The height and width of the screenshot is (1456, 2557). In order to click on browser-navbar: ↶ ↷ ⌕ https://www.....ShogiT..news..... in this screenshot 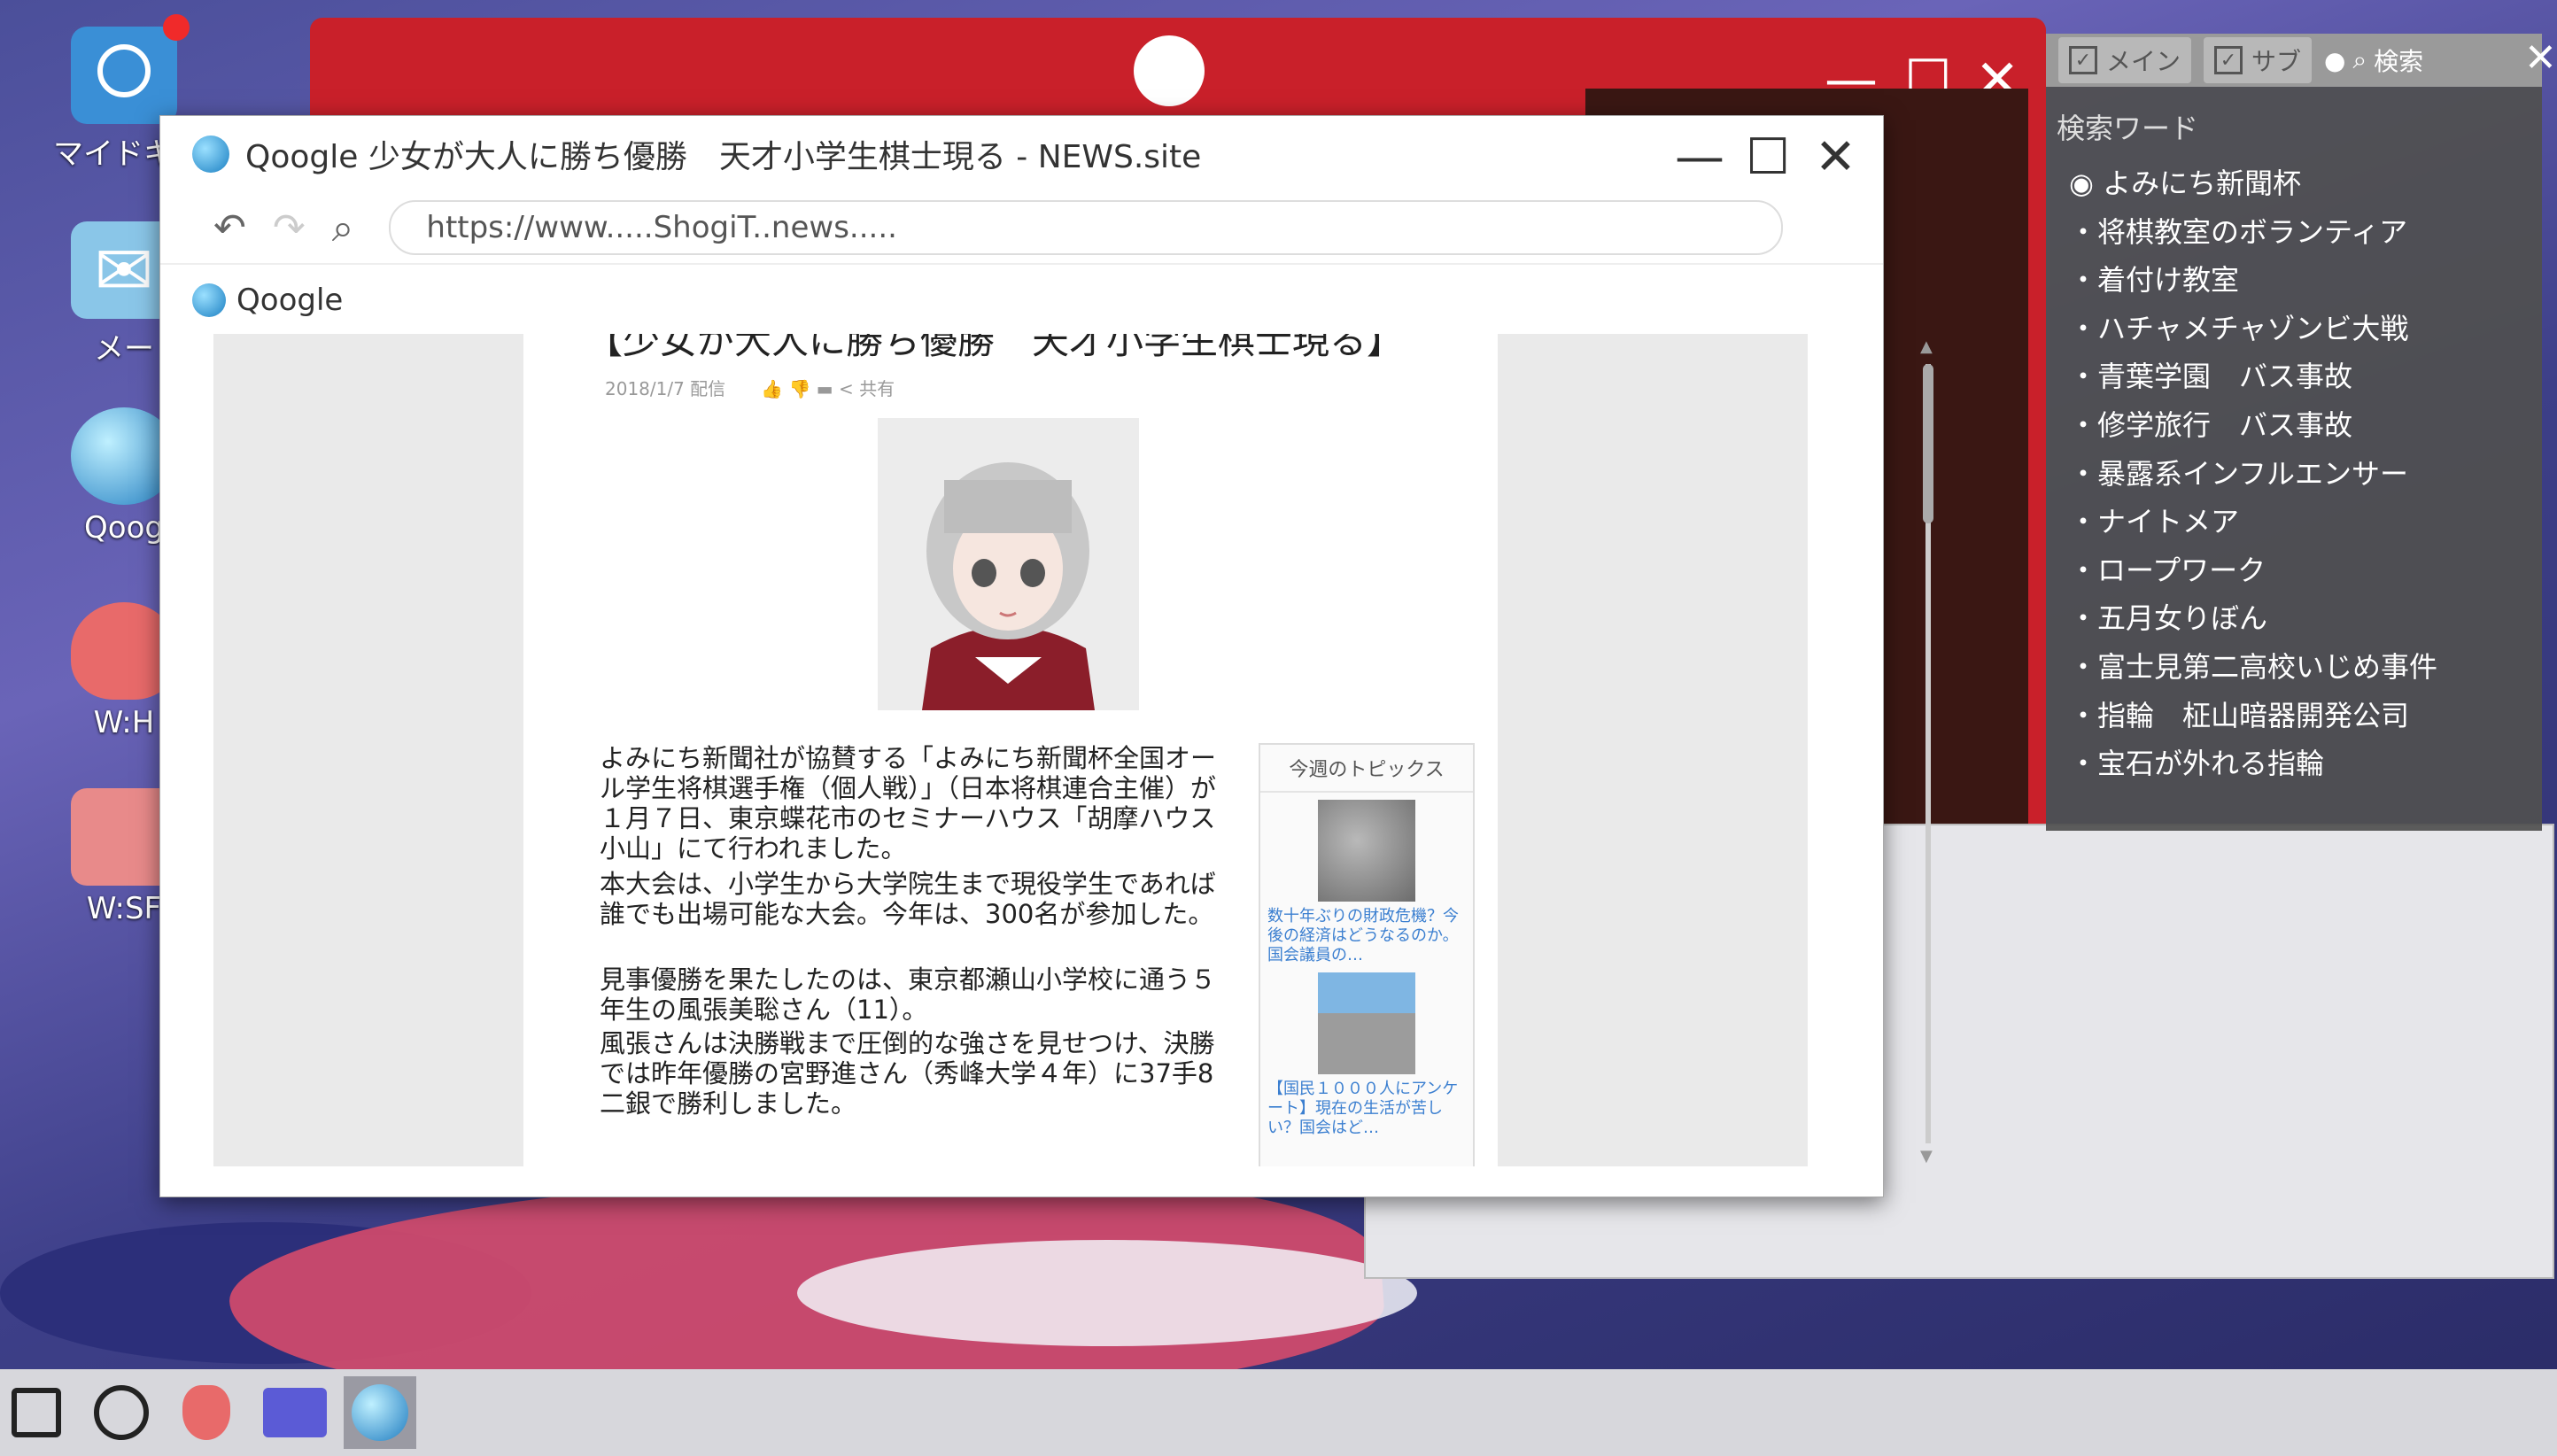, I will do `click(1021, 227)`.